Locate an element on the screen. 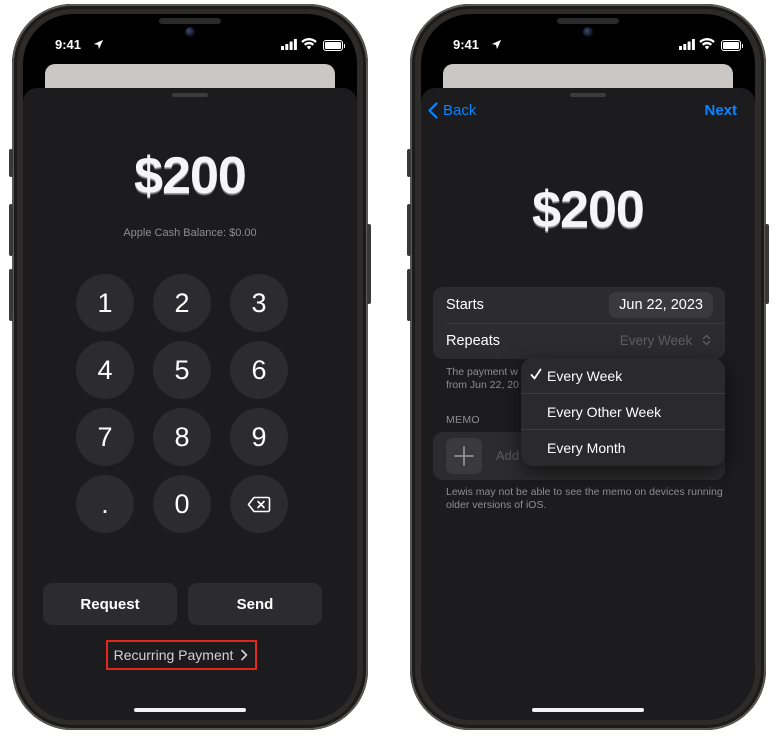 The height and width of the screenshot is (736, 780). checkmark-icon is located at coordinates (536, 374).